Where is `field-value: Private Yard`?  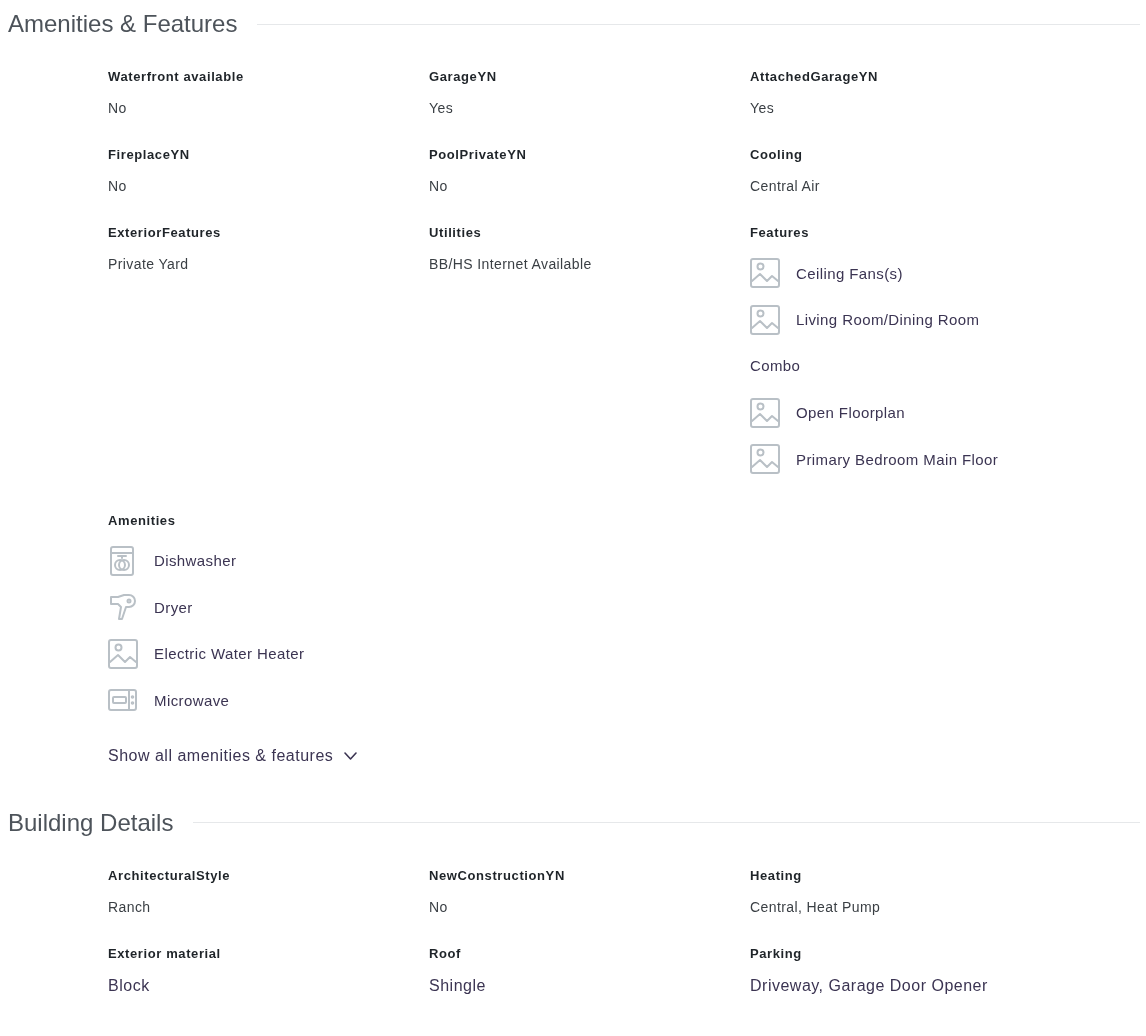 field-value: Private Yard is located at coordinates (149, 264).